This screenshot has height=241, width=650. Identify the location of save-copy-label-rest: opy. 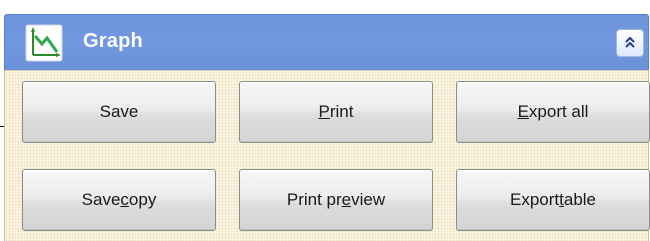
(142, 199).